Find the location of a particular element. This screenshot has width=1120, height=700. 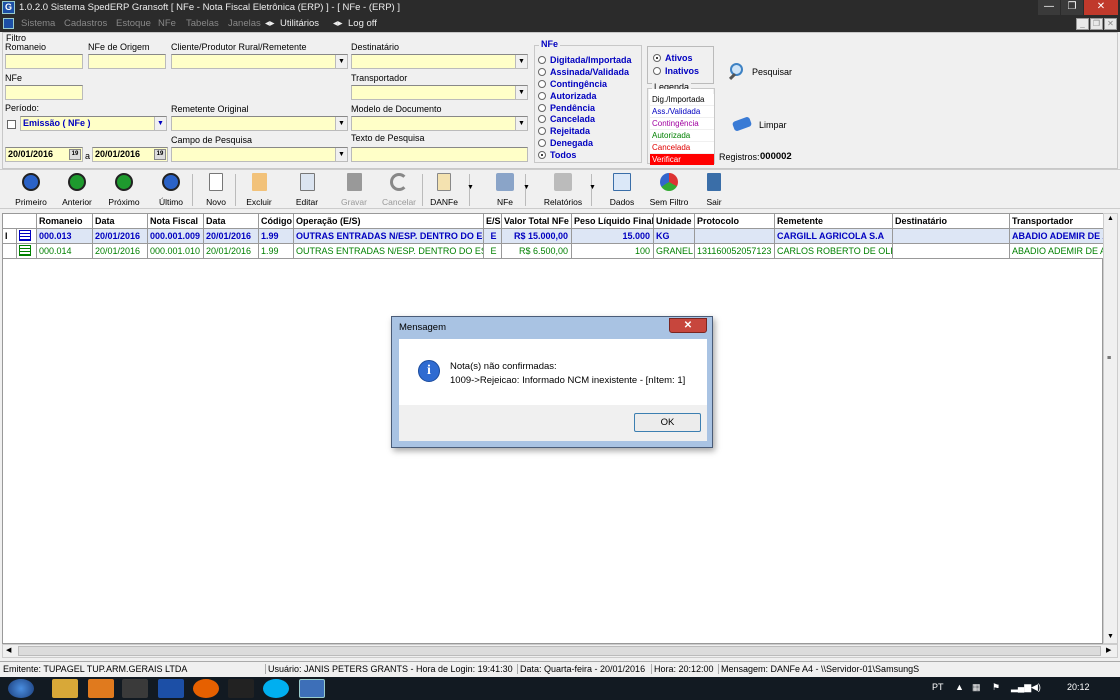

scroll-thumb is located at coordinates (559, 651).